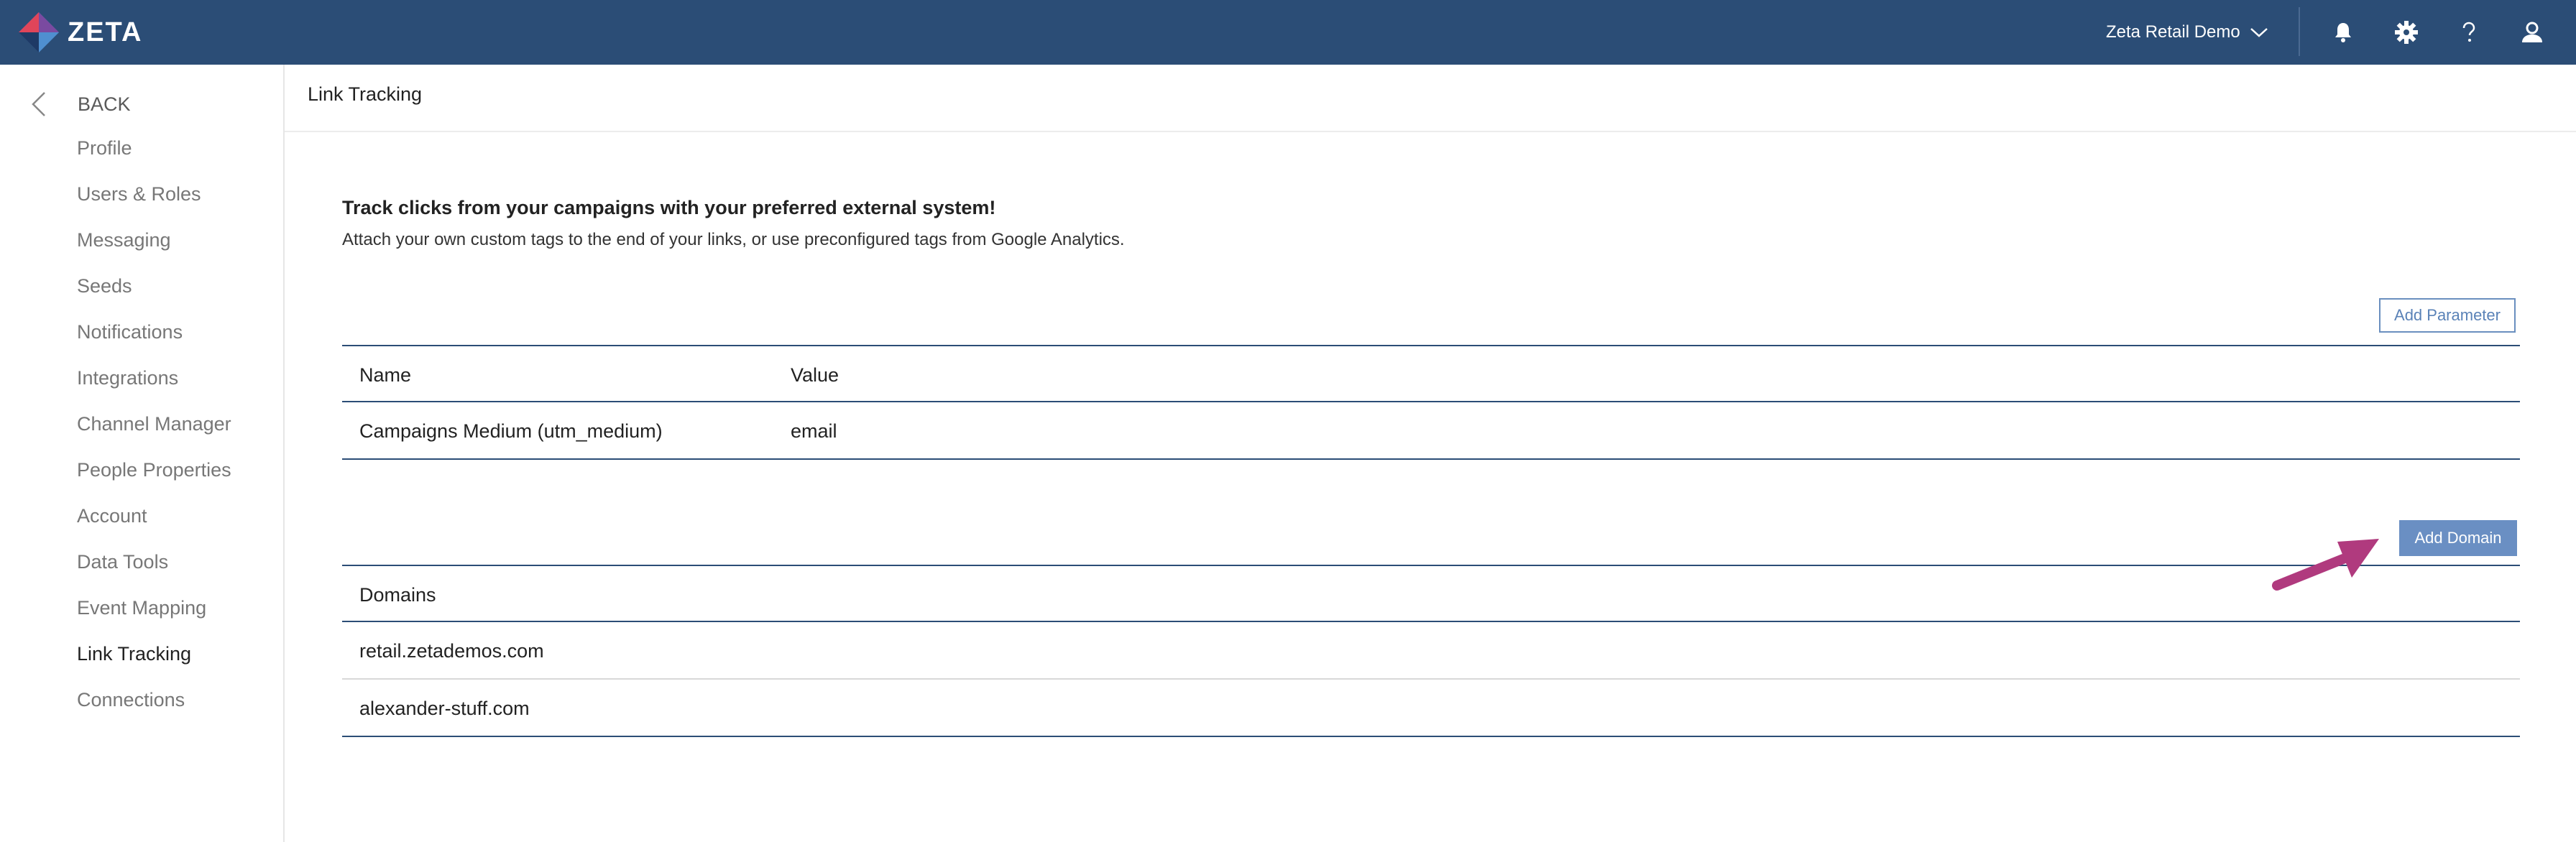 This screenshot has height=842, width=2576. I want to click on account-switcher: Zeta Retail Demo, so click(2187, 32).